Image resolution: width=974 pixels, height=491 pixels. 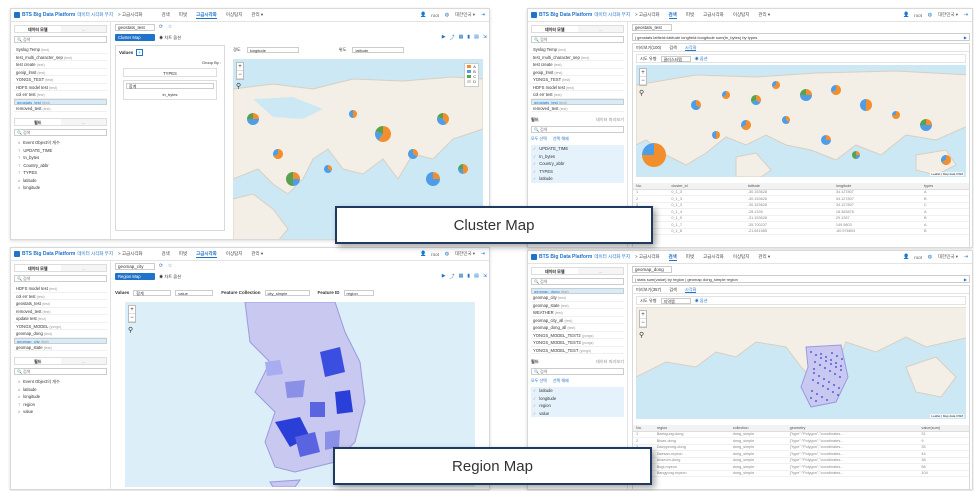 I want to click on field-item: Ttn_bytes, so click(x=60, y=158).